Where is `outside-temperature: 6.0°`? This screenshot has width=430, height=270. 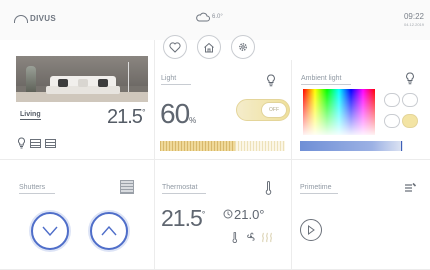
outside-temperature: 6.0° is located at coordinates (217, 17).